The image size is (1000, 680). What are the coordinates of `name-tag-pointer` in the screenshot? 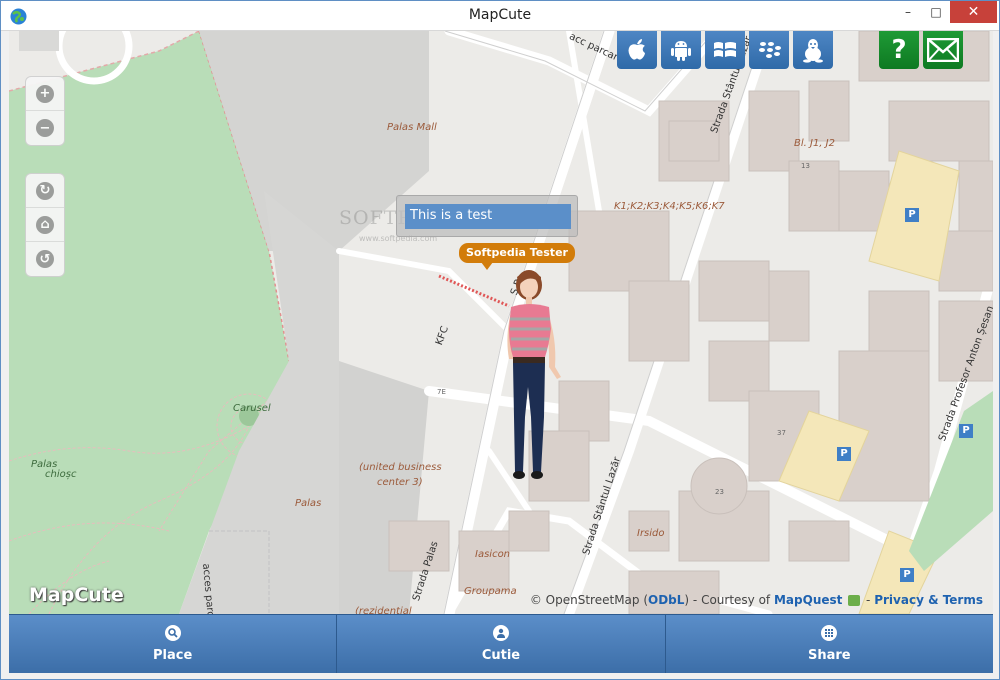 It's located at (487, 266).